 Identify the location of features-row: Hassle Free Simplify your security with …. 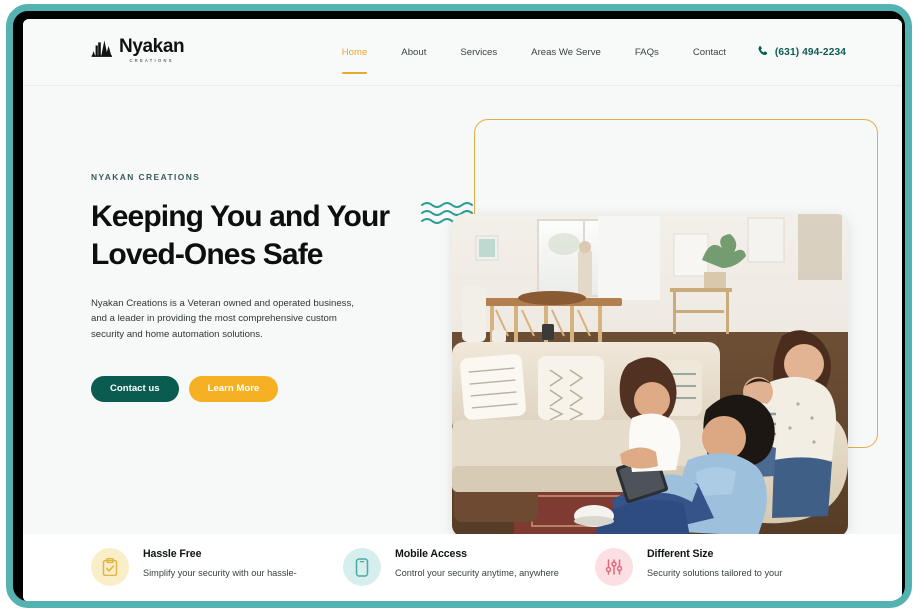
(462, 566).